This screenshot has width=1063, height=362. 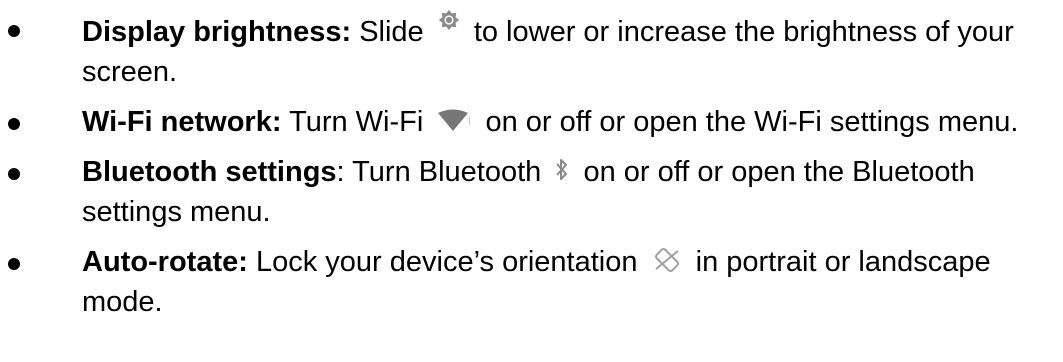 What do you see at coordinates (446, 262) in the screenshot?
I see `item-text-before-icon: Lock your device’s orientation` at bounding box center [446, 262].